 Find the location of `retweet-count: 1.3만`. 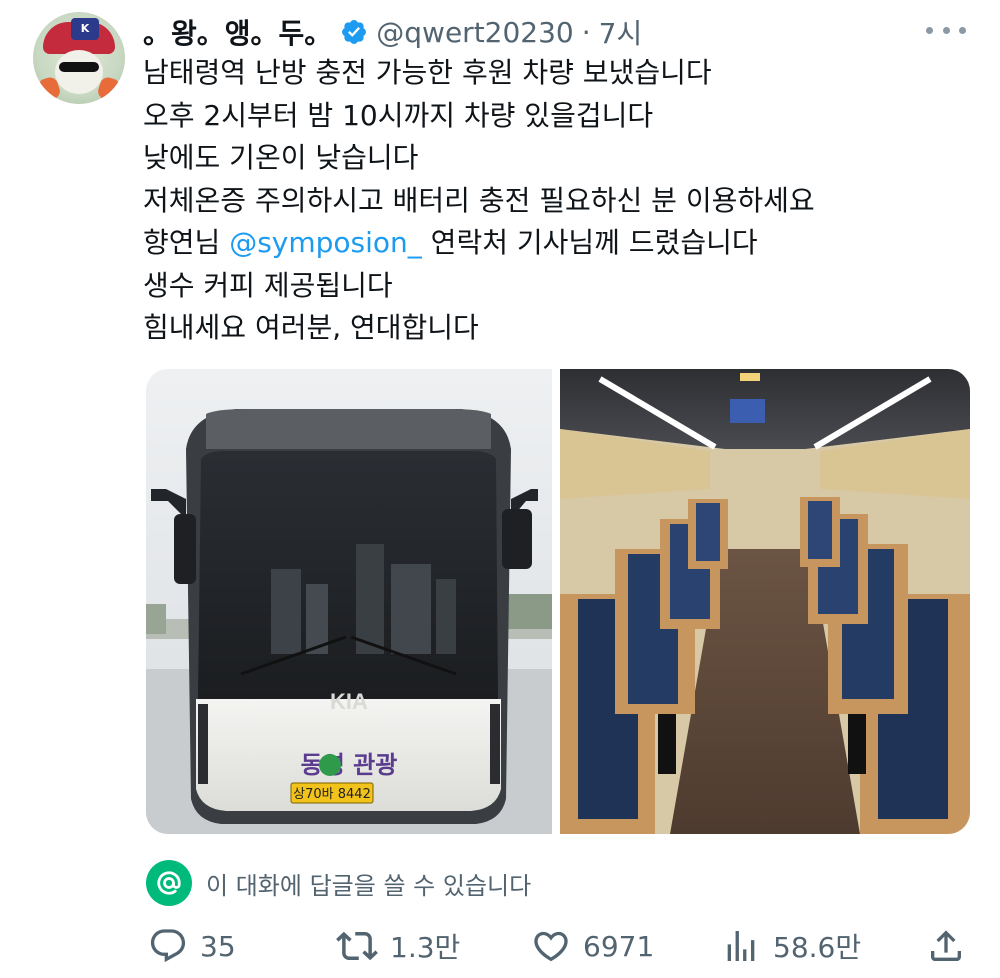

retweet-count: 1.3만 is located at coordinates (425, 947).